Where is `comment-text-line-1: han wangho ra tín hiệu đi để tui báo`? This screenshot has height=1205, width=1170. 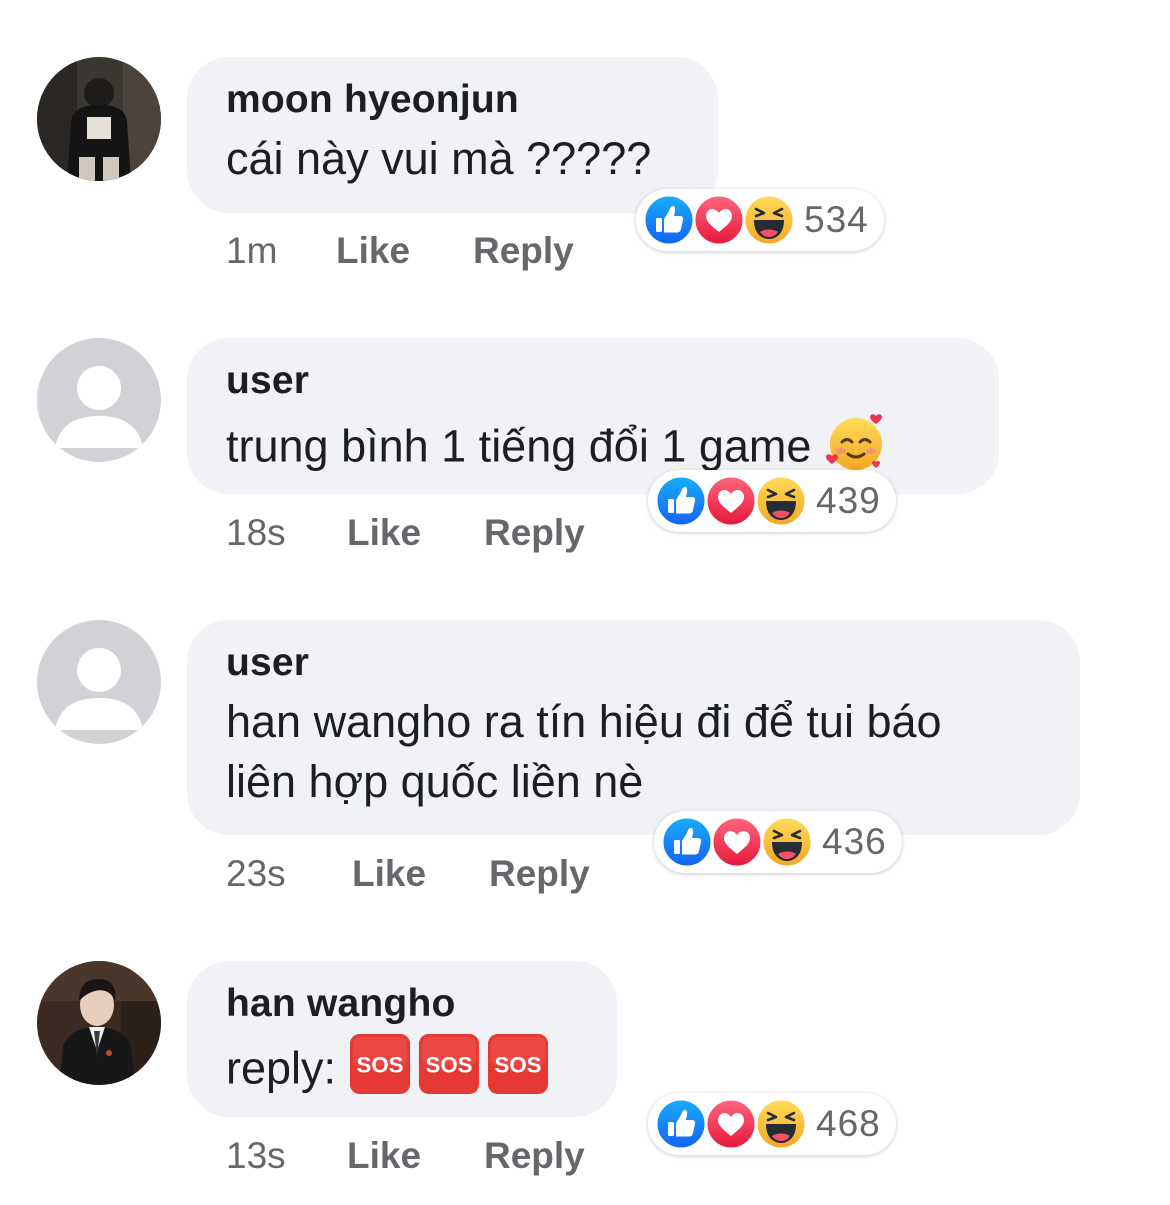
comment-text-line-1: han wangho ra tín hiệu đi để tui báo is located at coordinates (584, 721).